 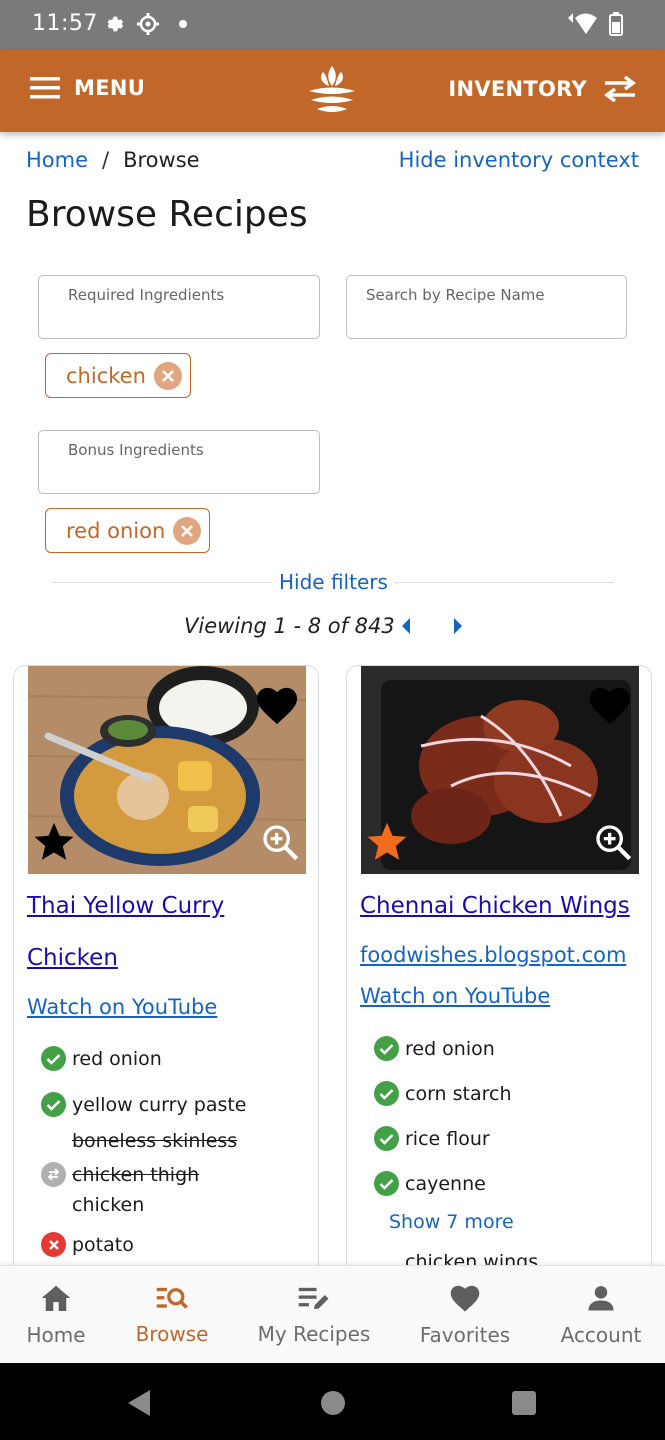 What do you see at coordinates (458, 1093) in the screenshot?
I see `ingredient-name: corn starch` at bounding box center [458, 1093].